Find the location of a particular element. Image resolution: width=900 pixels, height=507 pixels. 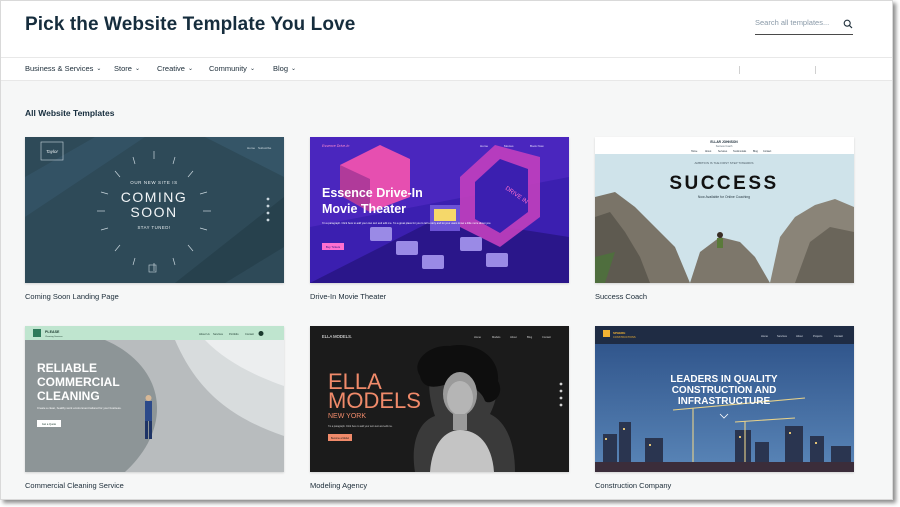

preview-headline: Essence Drive-In is located at coordinates (372, 193).